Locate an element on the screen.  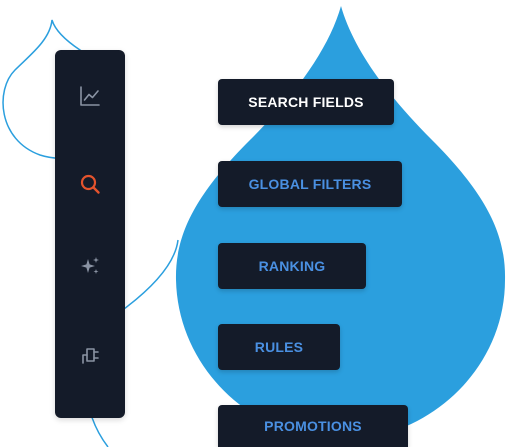
plug-icon is located at coordinates (90, 356).